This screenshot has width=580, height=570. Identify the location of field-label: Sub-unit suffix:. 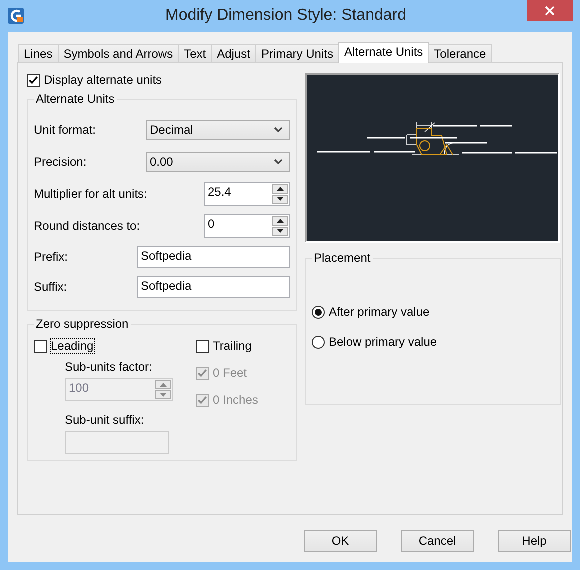
(105, 420).